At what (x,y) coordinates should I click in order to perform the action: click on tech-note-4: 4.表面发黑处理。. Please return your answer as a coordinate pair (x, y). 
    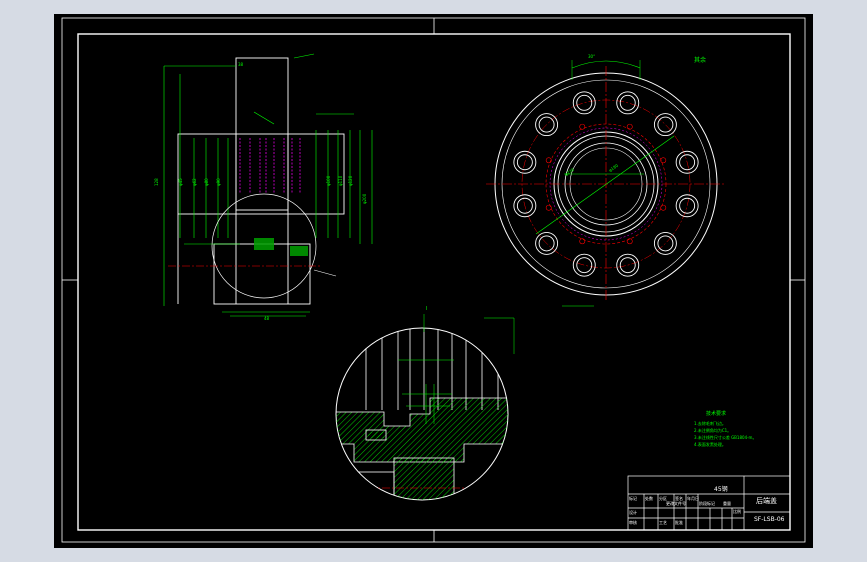
    Looking at the image, I should click on (710, 444).